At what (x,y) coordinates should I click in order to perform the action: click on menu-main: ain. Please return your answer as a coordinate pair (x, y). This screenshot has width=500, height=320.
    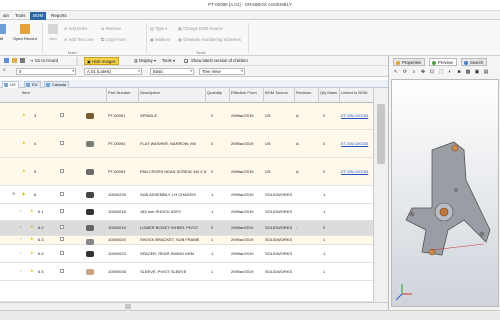
    Looking at the image, I should click on (6, 16).